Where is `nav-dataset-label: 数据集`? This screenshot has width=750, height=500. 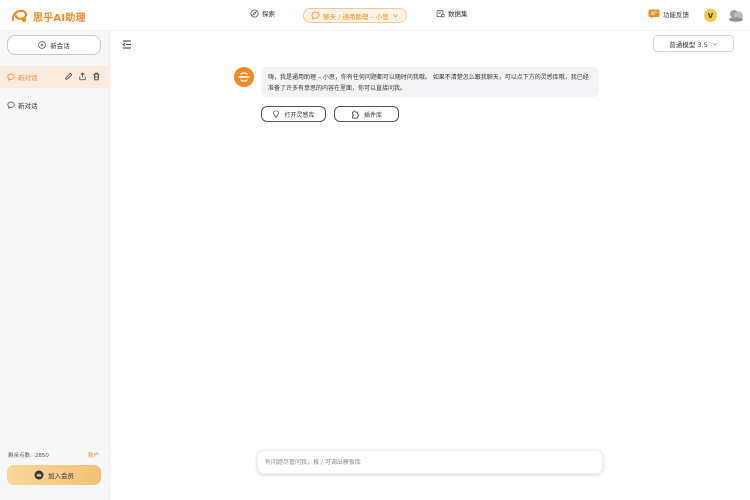 nav-dataset-label: 数据集 is located at coordinates (458, 14).